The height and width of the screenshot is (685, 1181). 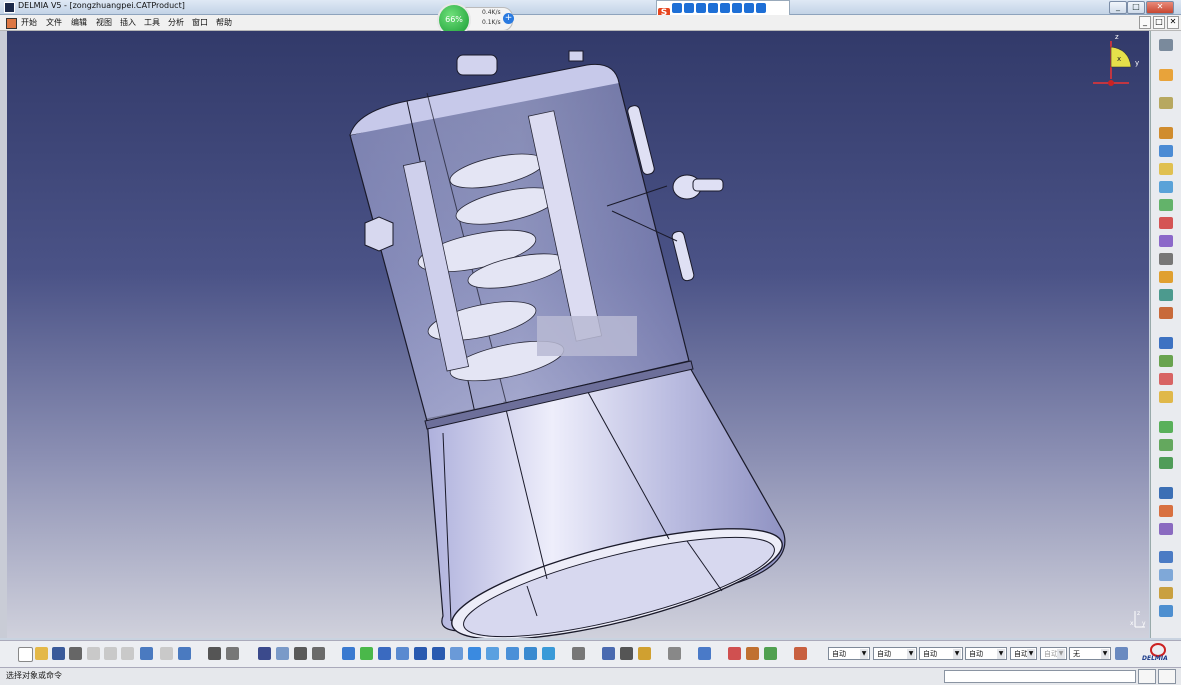 I want to click on doc-restore-button: □, so click(x=1159, y=22).